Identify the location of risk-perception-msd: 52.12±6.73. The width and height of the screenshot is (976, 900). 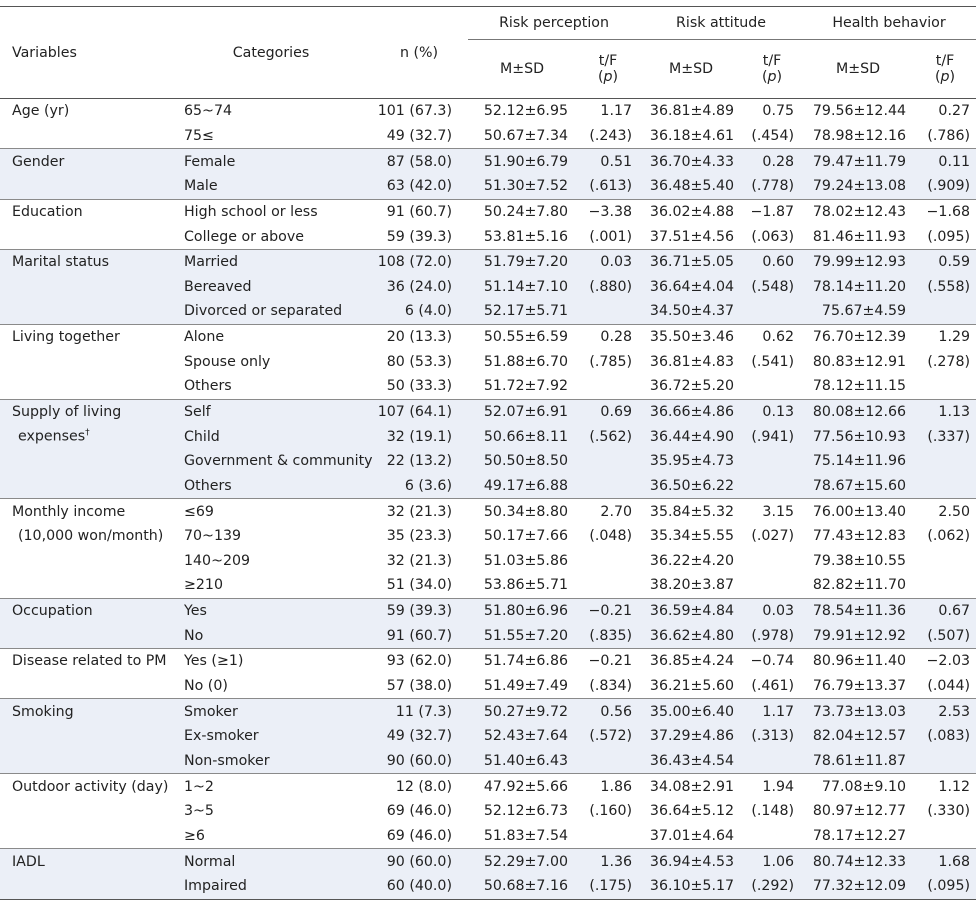
(525, 811).